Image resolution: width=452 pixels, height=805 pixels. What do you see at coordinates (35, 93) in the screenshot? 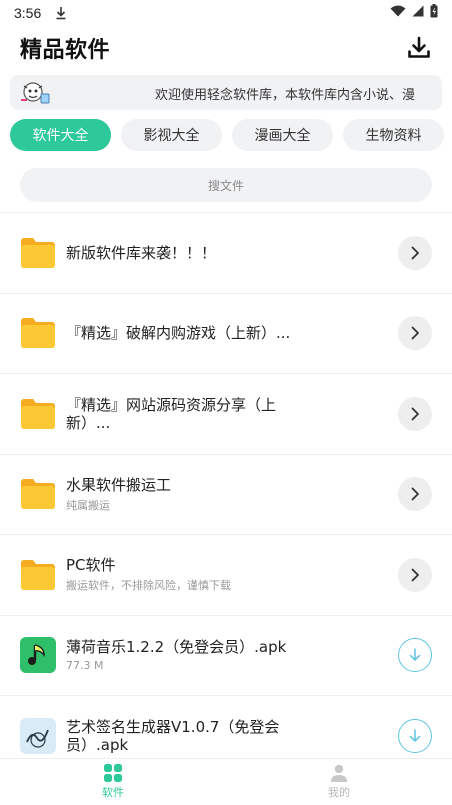
I see `cartoon-avatar-icon` at bounding box center [35, 93].